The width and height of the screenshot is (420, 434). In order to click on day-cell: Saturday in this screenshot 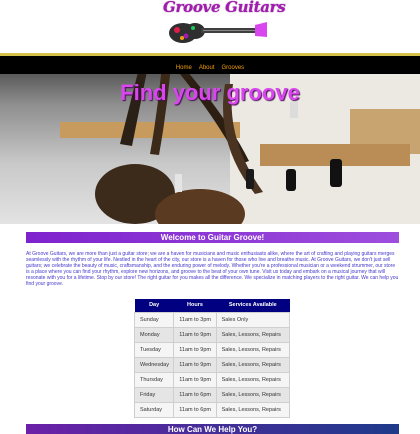, I will do `click(154, 409)`.